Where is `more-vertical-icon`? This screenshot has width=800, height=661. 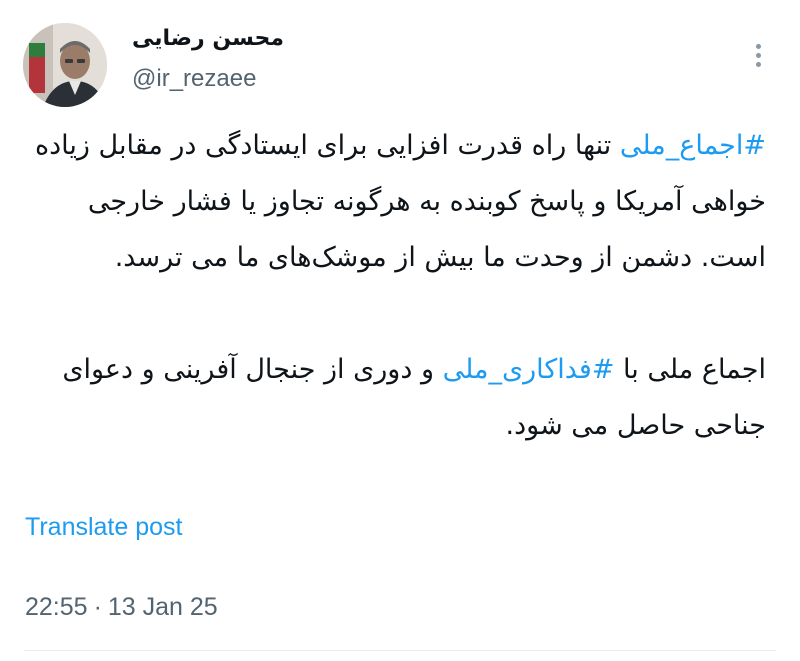 more-vertical-icon is located at coordinates (758, 55).